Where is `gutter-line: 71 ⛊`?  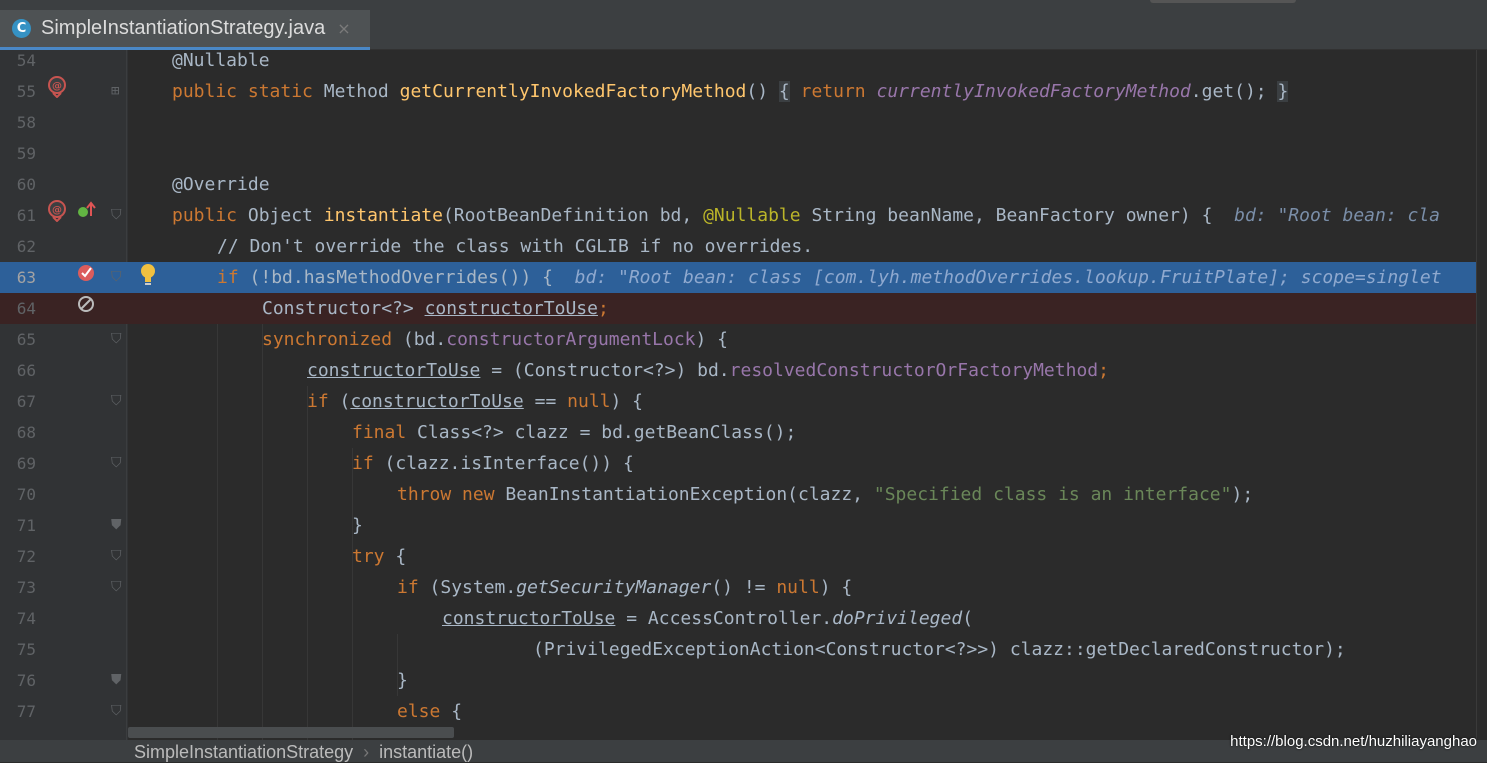 gutter-line: 71 ⛊ is located at coordinates (64, 525).